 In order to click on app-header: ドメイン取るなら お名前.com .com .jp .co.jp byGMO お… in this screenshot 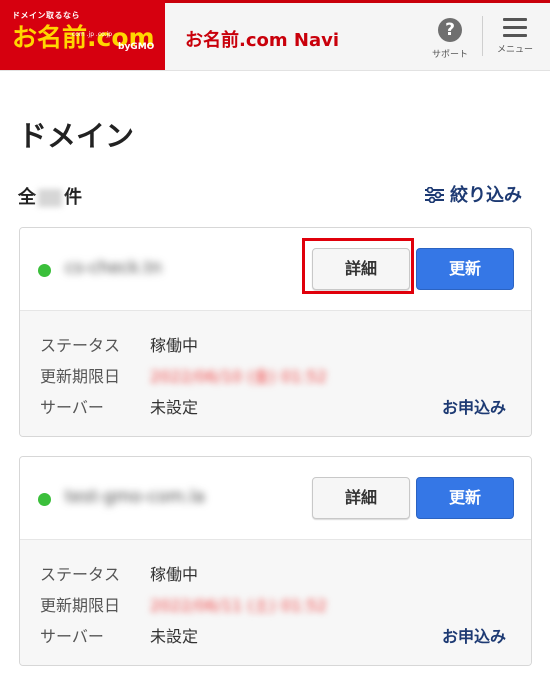, I will do `click(275, 35)`.